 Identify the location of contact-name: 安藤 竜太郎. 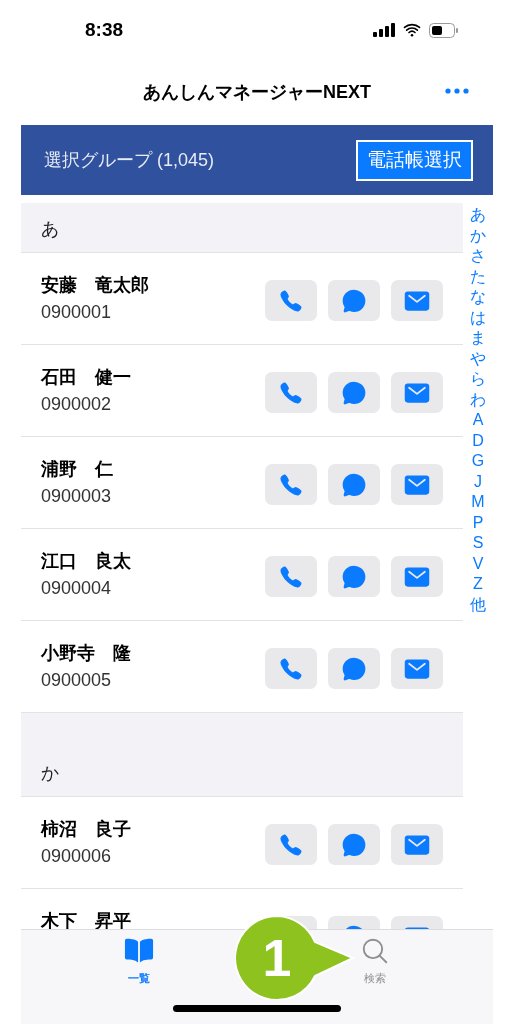
(95, 285).